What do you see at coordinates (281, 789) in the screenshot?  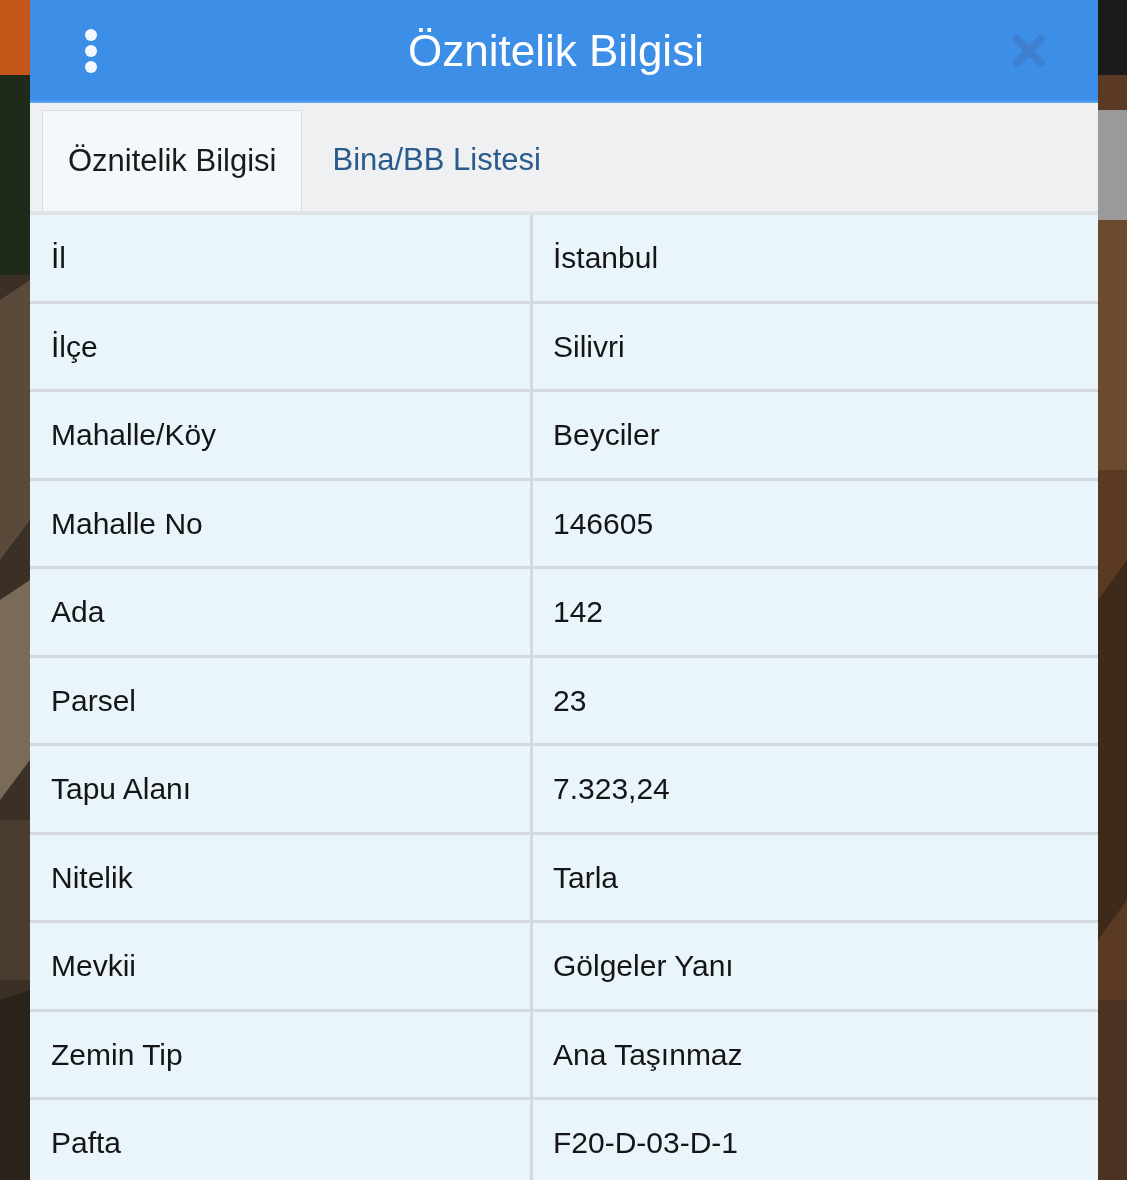 I see `table-cell: Tapu Alanı` at bounding box center [281, 789].